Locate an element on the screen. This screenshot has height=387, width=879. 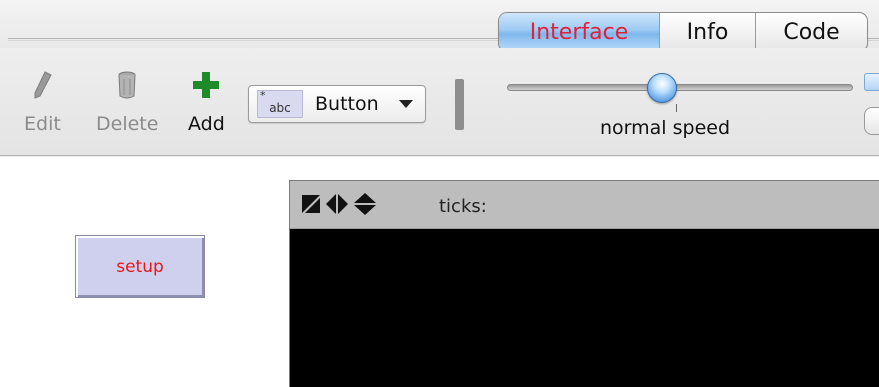
pencil-icon is located at coordinates (42, 87).